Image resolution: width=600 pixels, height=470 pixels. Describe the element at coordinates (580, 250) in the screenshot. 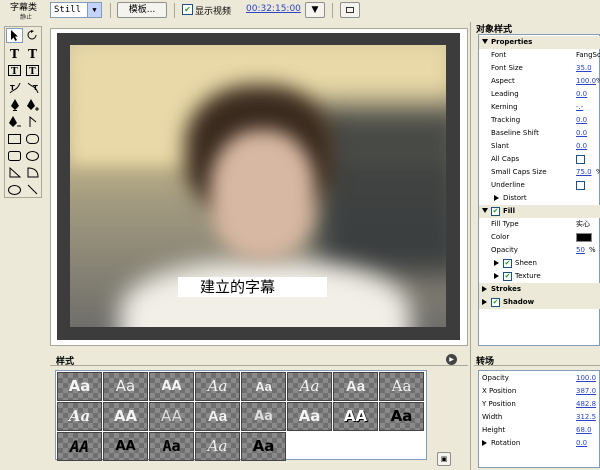

I see `fill-opacity-value: 50` at that location.